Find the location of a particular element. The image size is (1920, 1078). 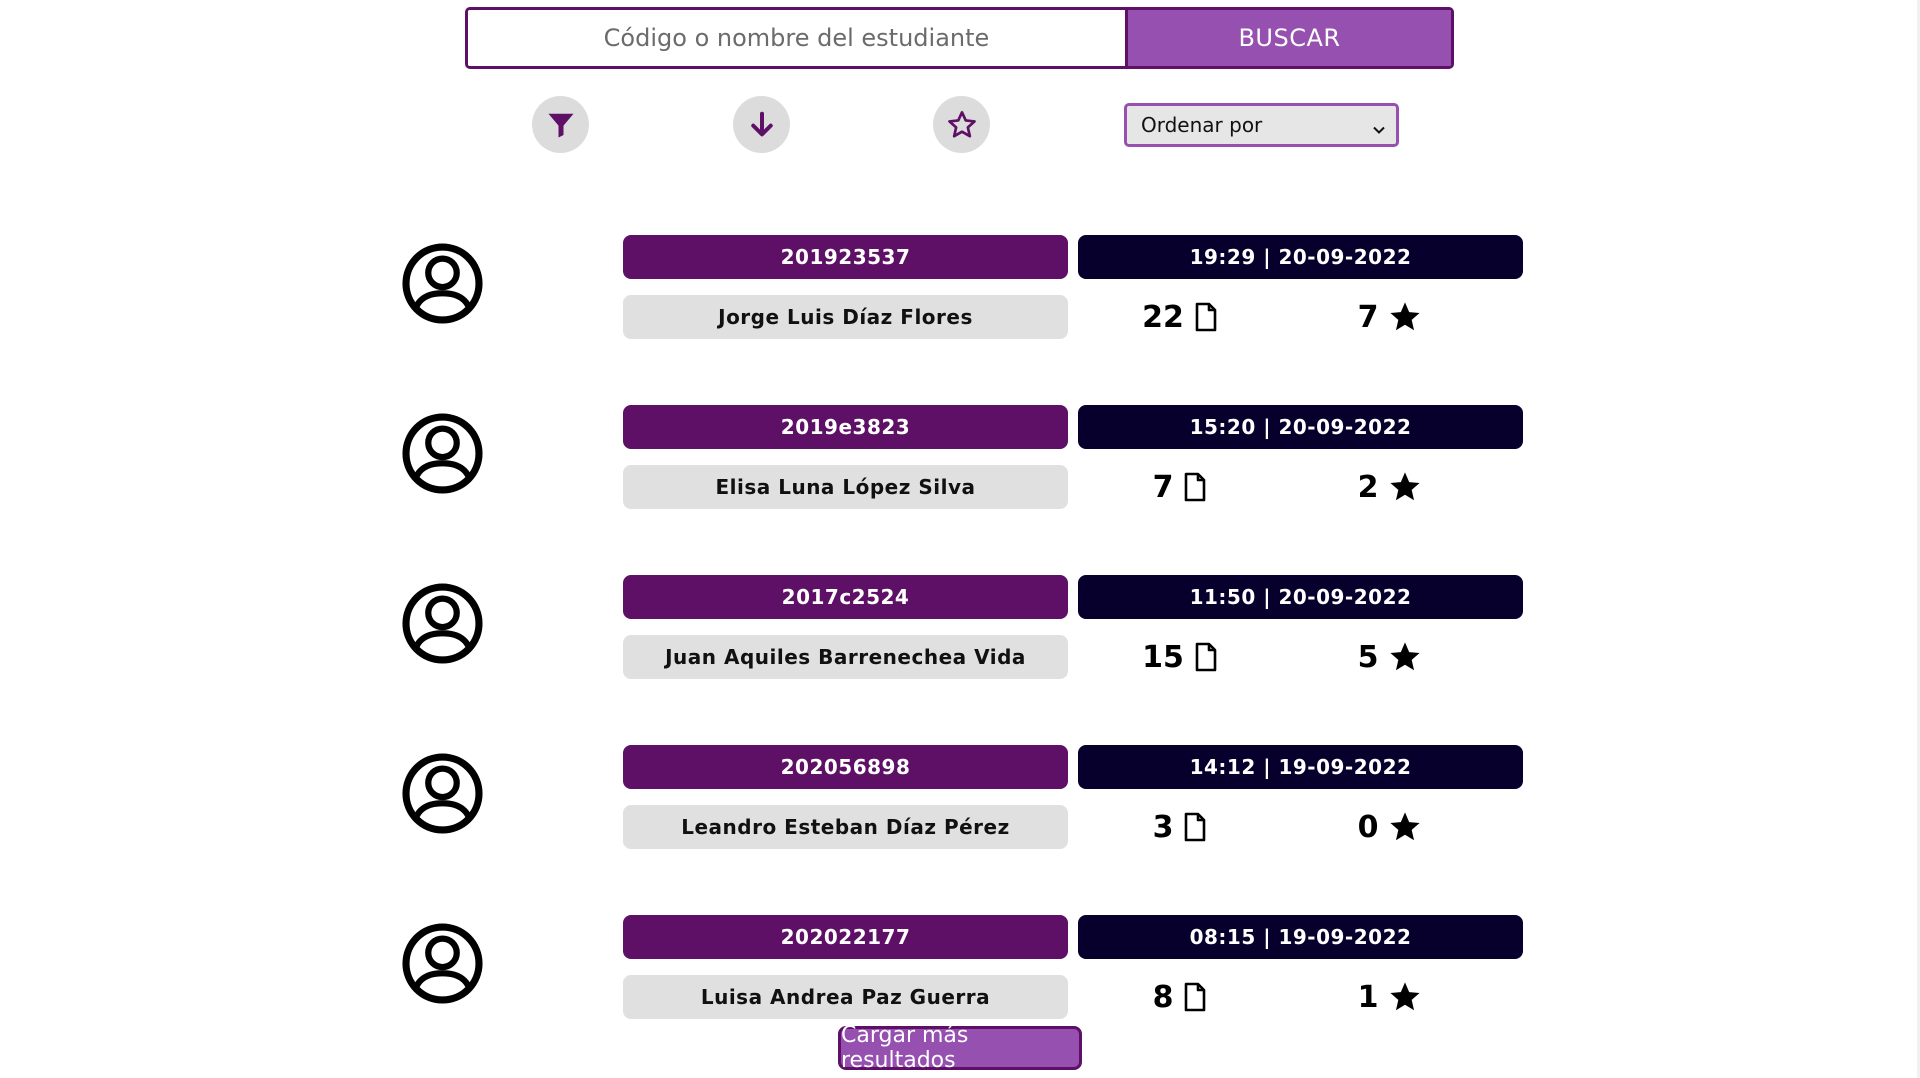

star-count-value: 7 is located at coordinates (1368, 317).